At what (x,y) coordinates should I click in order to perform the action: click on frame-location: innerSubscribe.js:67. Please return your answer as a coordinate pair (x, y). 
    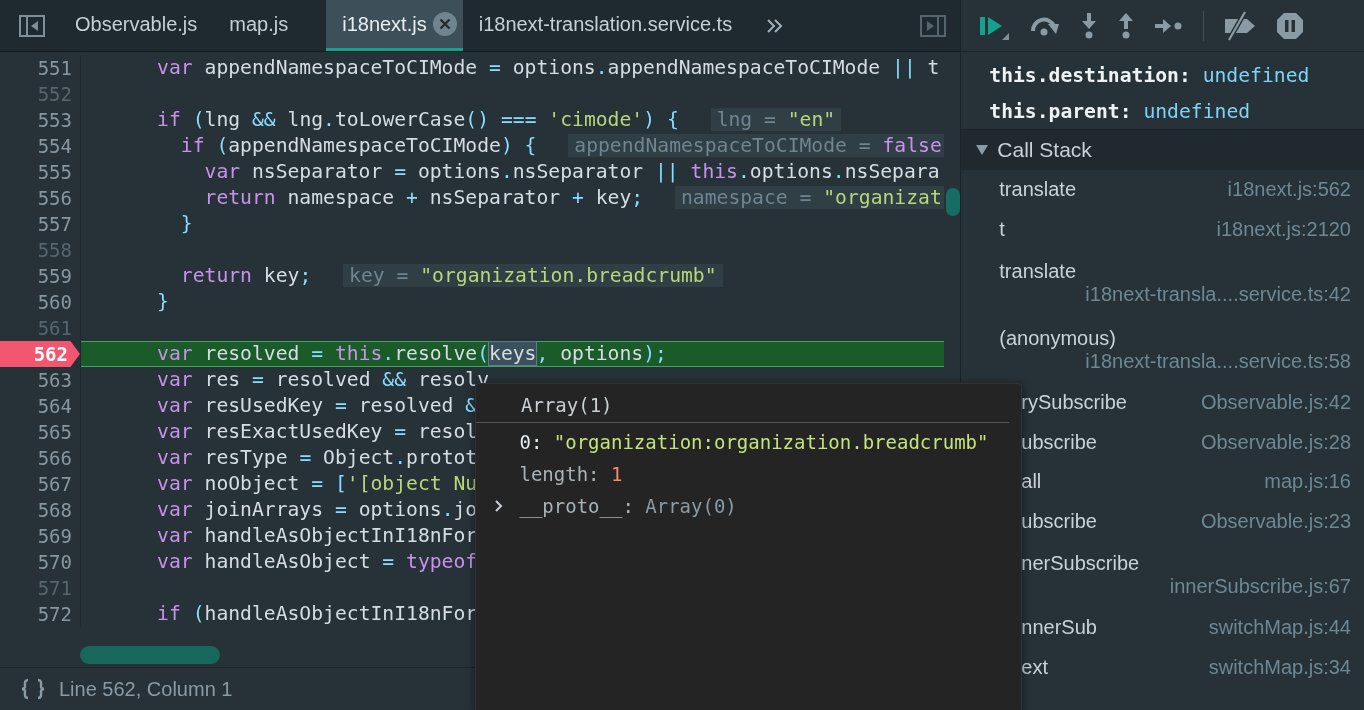
    Looking at the image, I should click on (1260, 586).